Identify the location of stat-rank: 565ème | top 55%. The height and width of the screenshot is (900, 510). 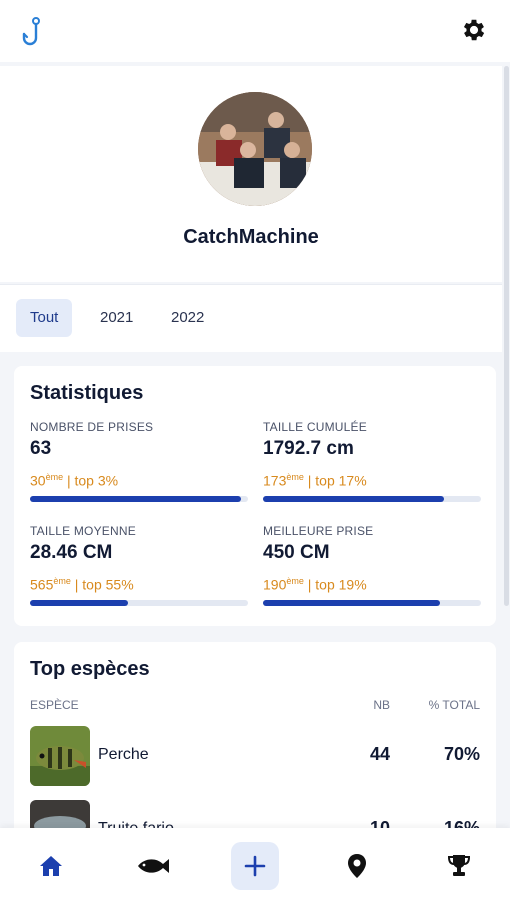
(82, 584).